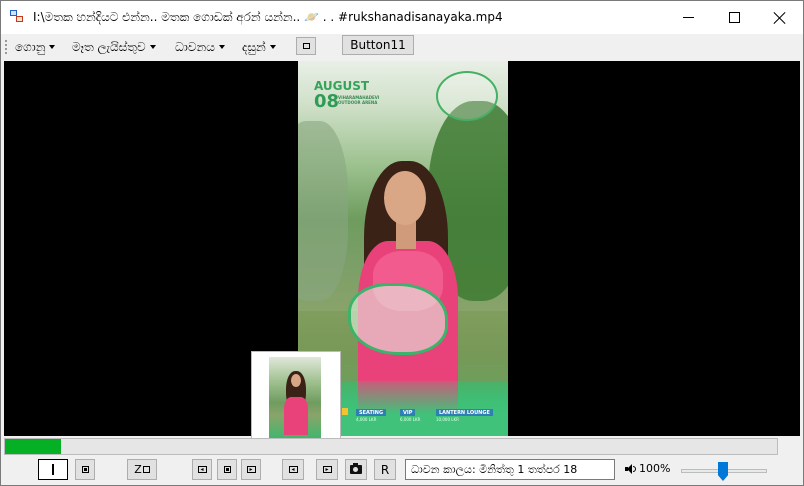 This screenshot has height=486, width=804. I want to click on frame-button, so click(227, 469).